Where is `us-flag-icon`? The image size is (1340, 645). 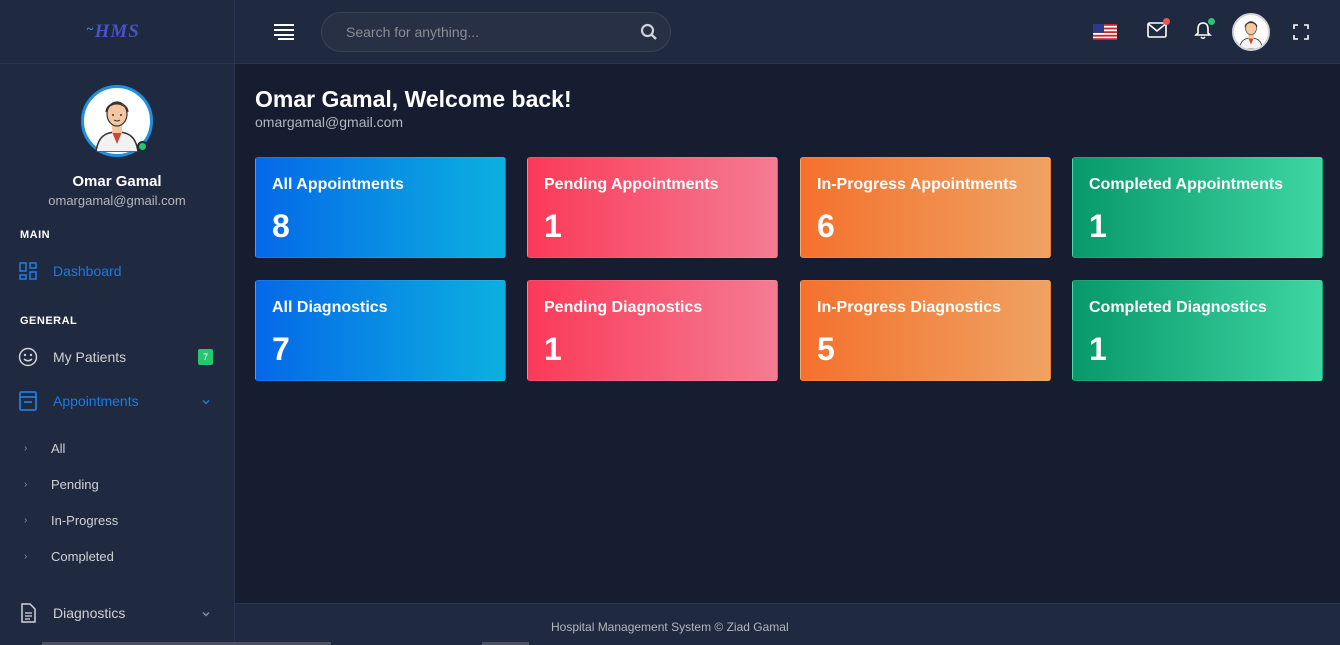 us-flag-icon is located at coordinates (1105, 34).